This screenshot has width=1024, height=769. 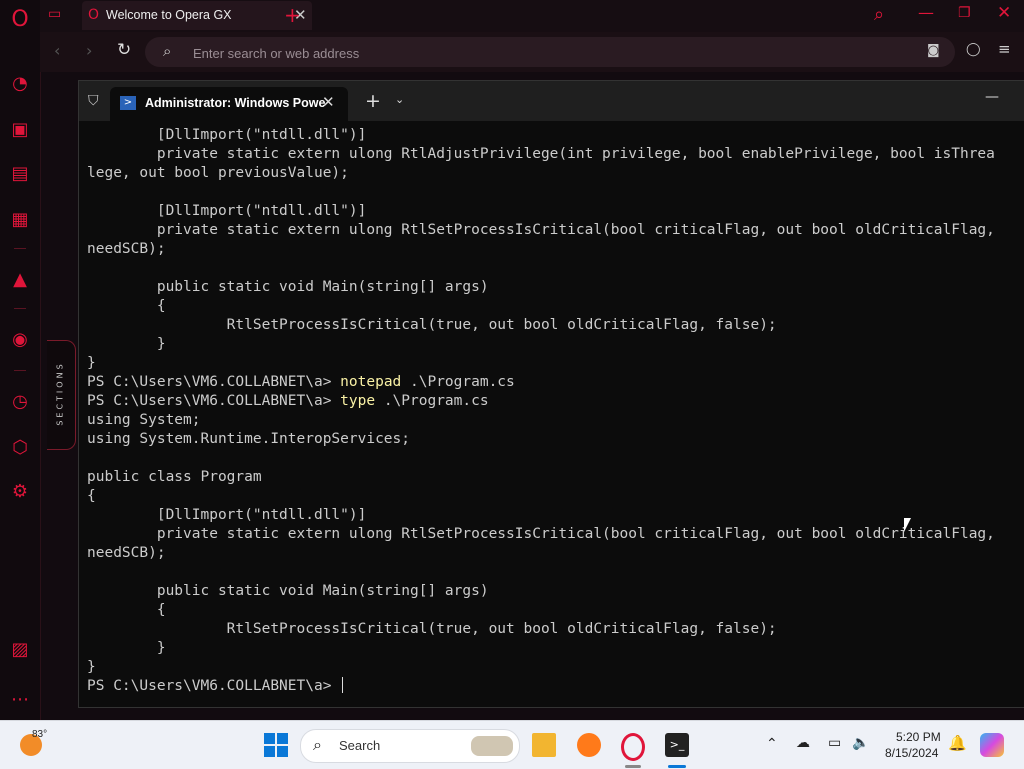 I want to click on search-highlight-icon, so click(x=492, y=746).